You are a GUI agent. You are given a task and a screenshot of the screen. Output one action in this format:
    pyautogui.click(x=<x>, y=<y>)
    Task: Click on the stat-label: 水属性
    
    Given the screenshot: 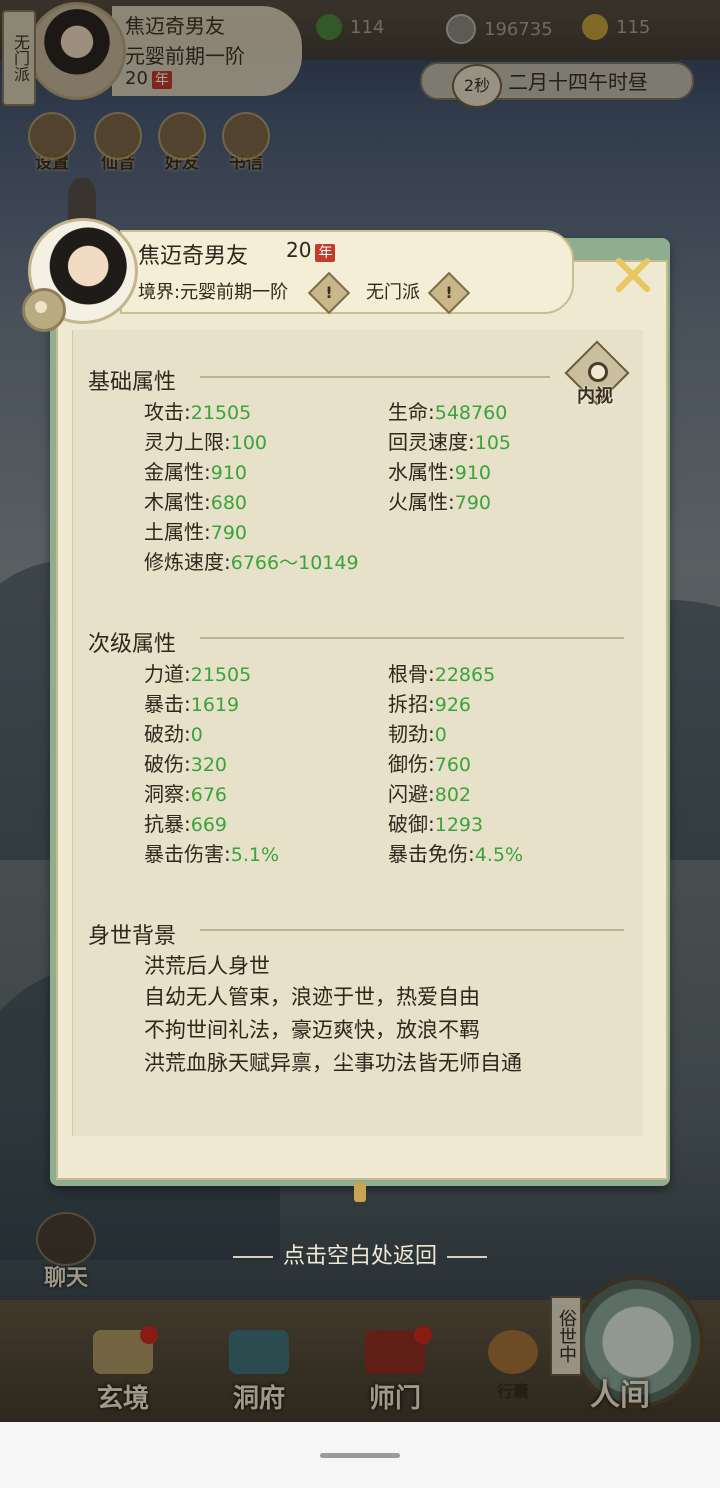 What is the action you would take?
    pyautogui.click(x=418, y=472)
    